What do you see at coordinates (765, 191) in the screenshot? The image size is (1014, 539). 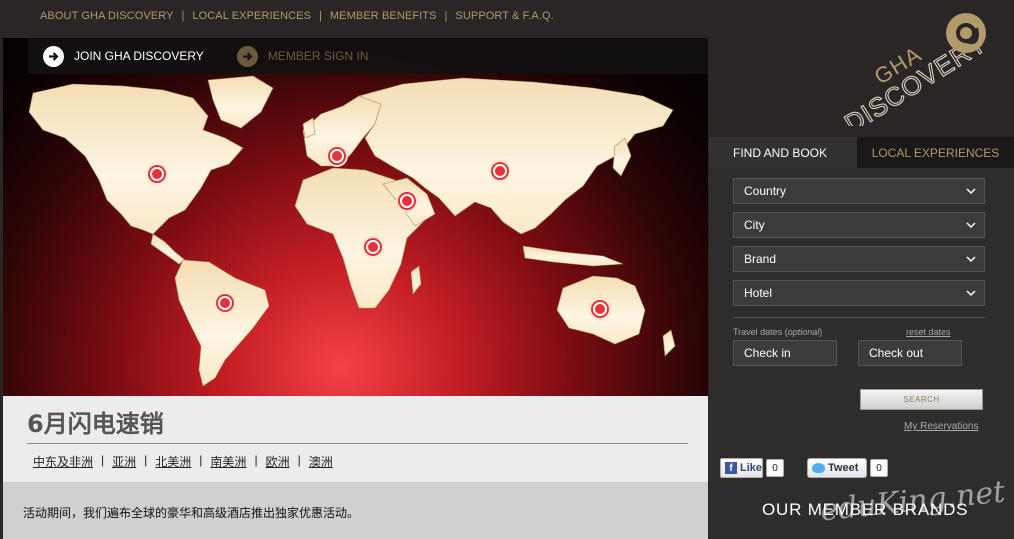 I see `country-select-value: Country` at bounding box center [765, 191].